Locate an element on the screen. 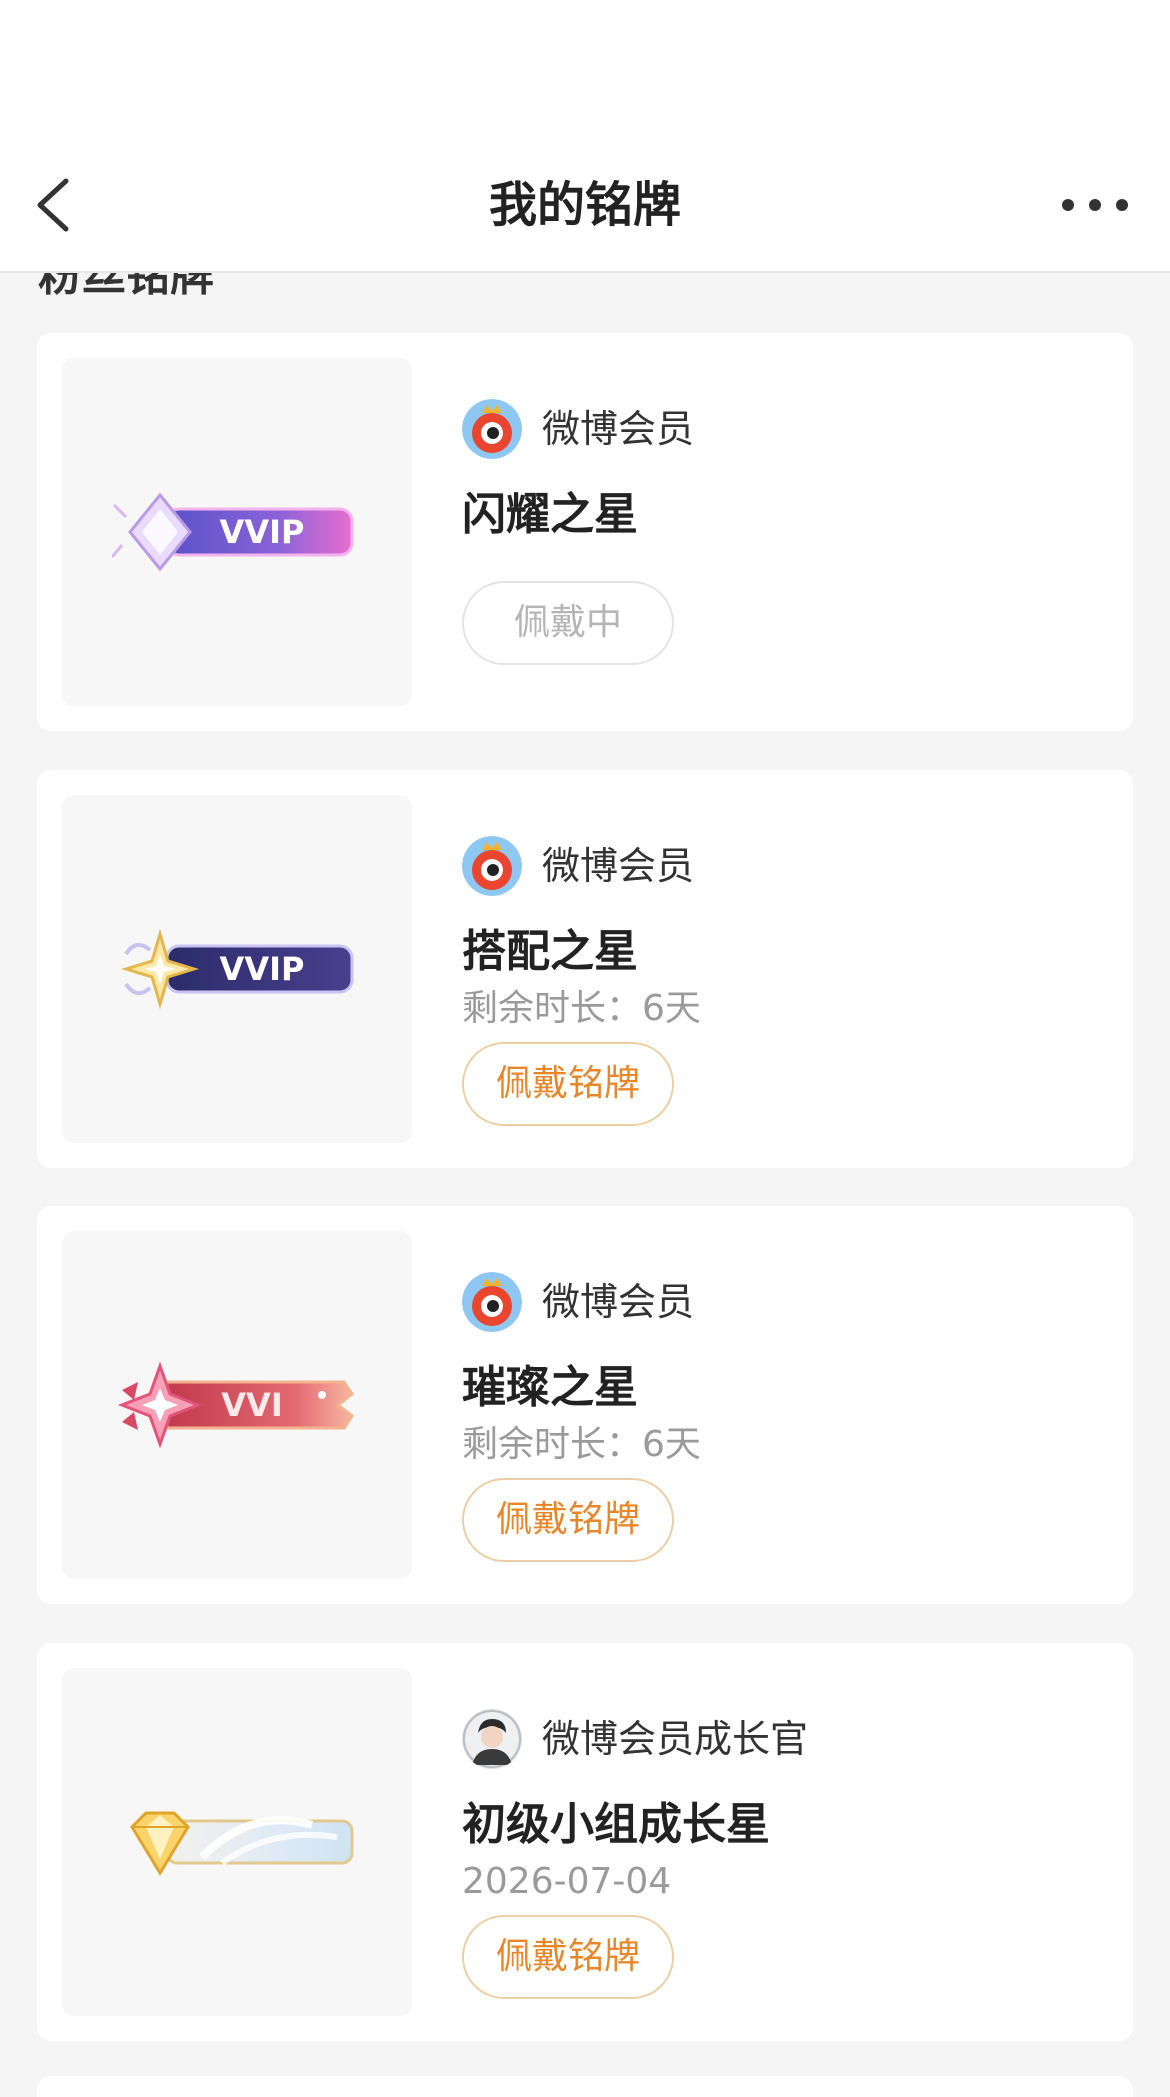 The height and width of the screenshot is (2097, 1170). wearing-status-button: 佩戴中 is located at coordinates (568, 623).